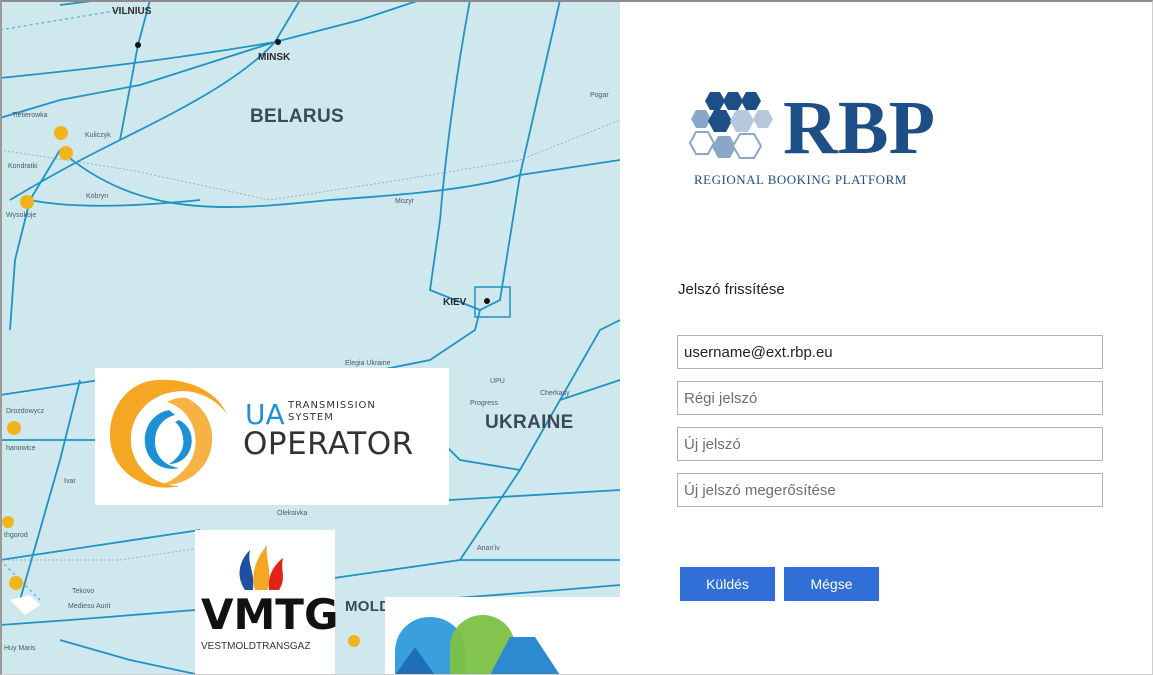  Describe the element at coordinates (497, 381) in the screenshot. I see `map-place-label: UPU` at that location.